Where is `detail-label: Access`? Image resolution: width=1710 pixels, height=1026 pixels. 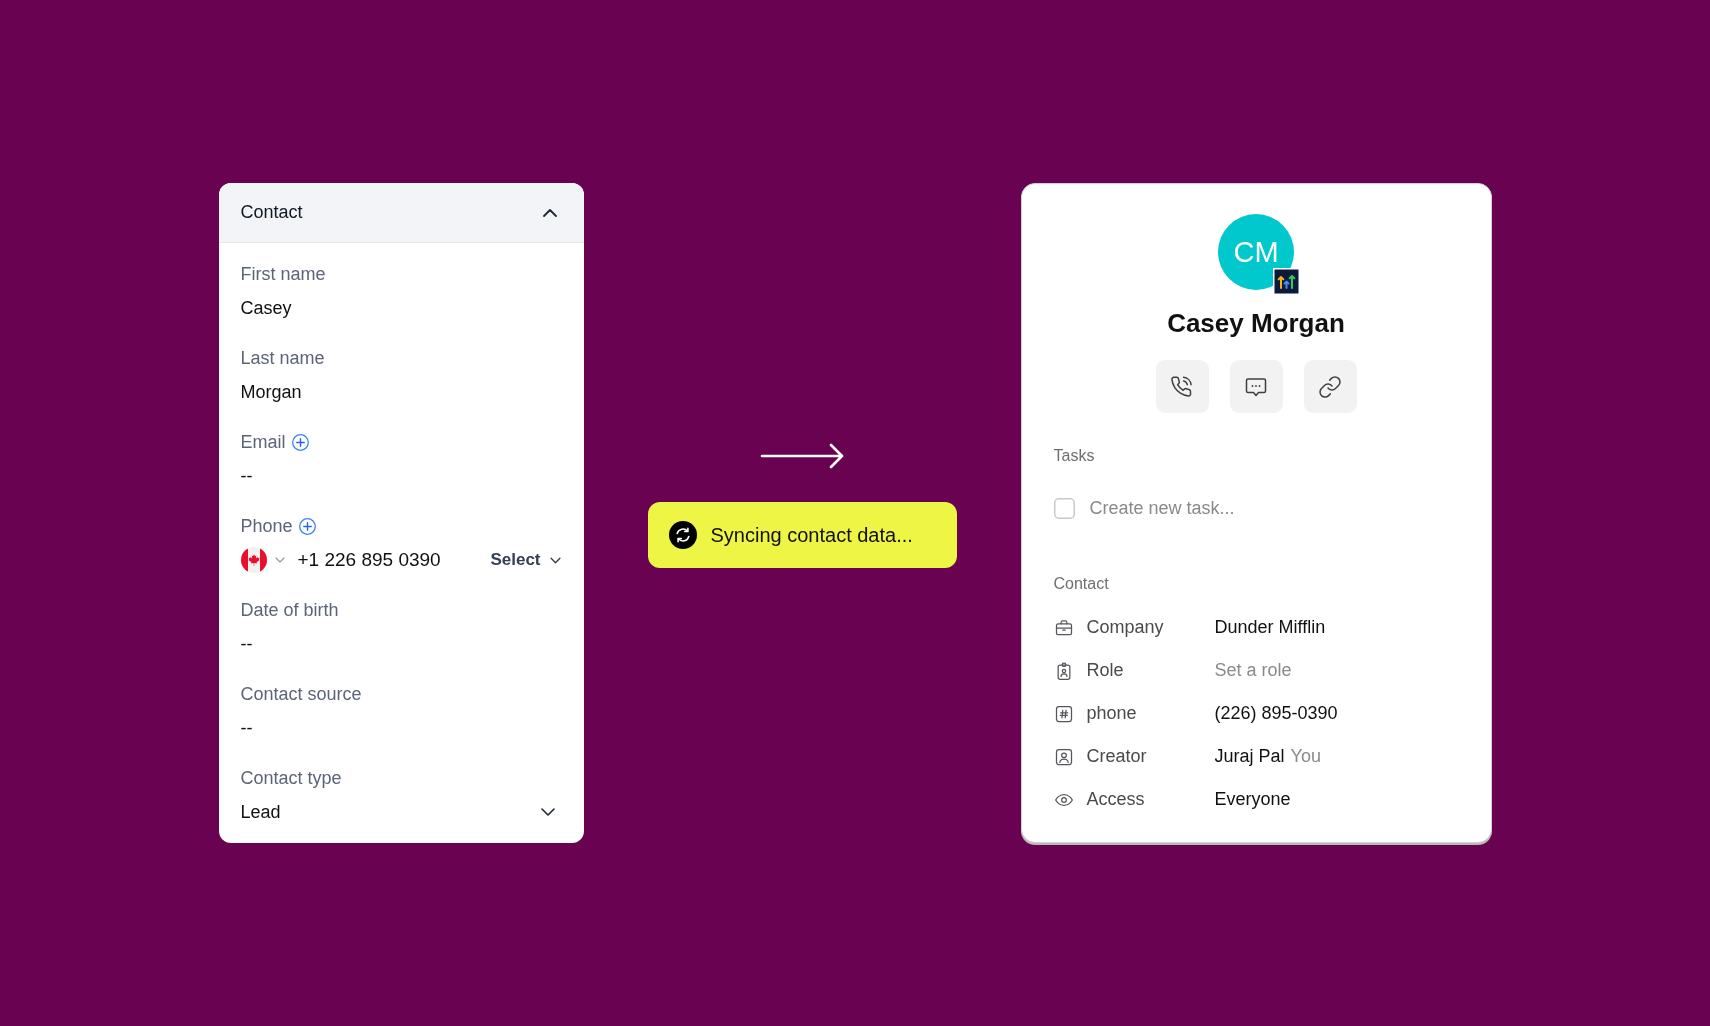 detail-label: Access is located at coordinates (1116, 799).